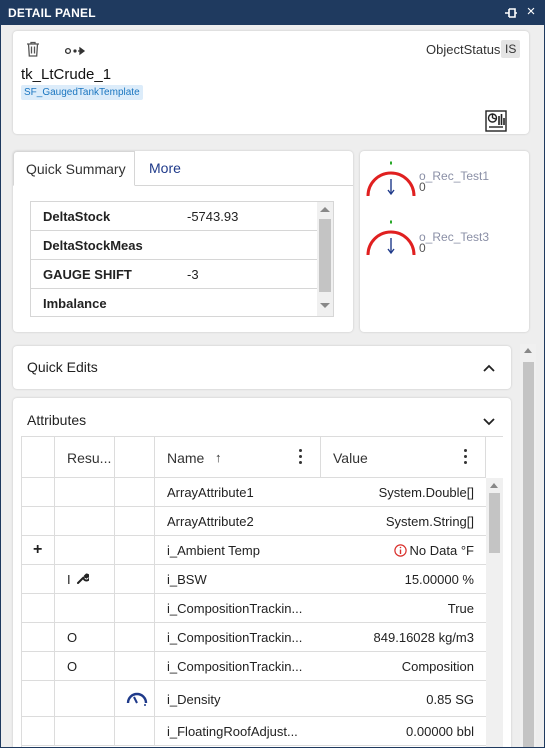 This screenshot has height=748, width=545. Describe the element at coordinates (440, 731) in the screenshot. I see `attribute-value: 0.00000 bbl` at that location.